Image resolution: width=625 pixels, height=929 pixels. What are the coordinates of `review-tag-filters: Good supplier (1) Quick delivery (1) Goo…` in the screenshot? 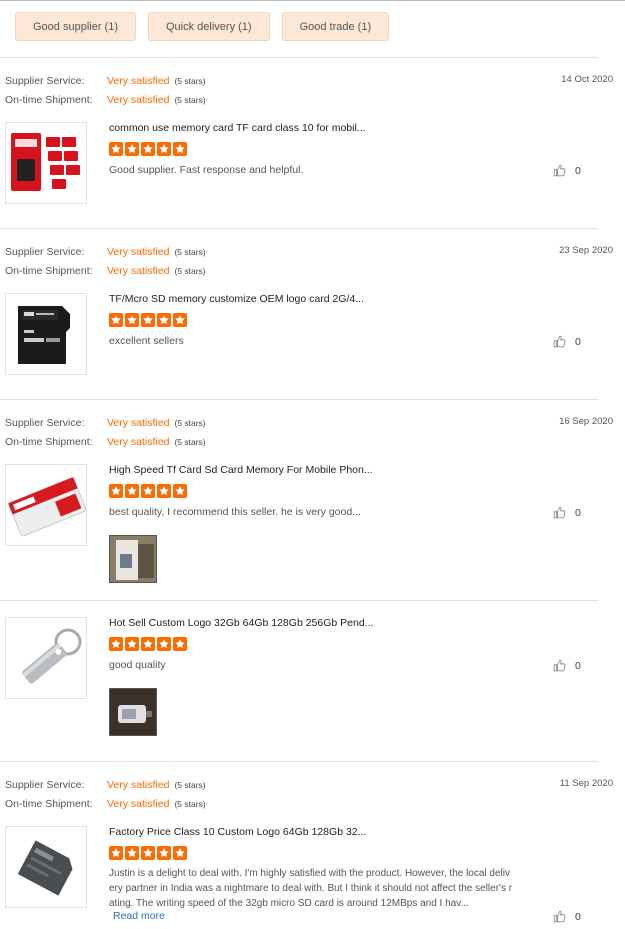 It's located at (202, 26).